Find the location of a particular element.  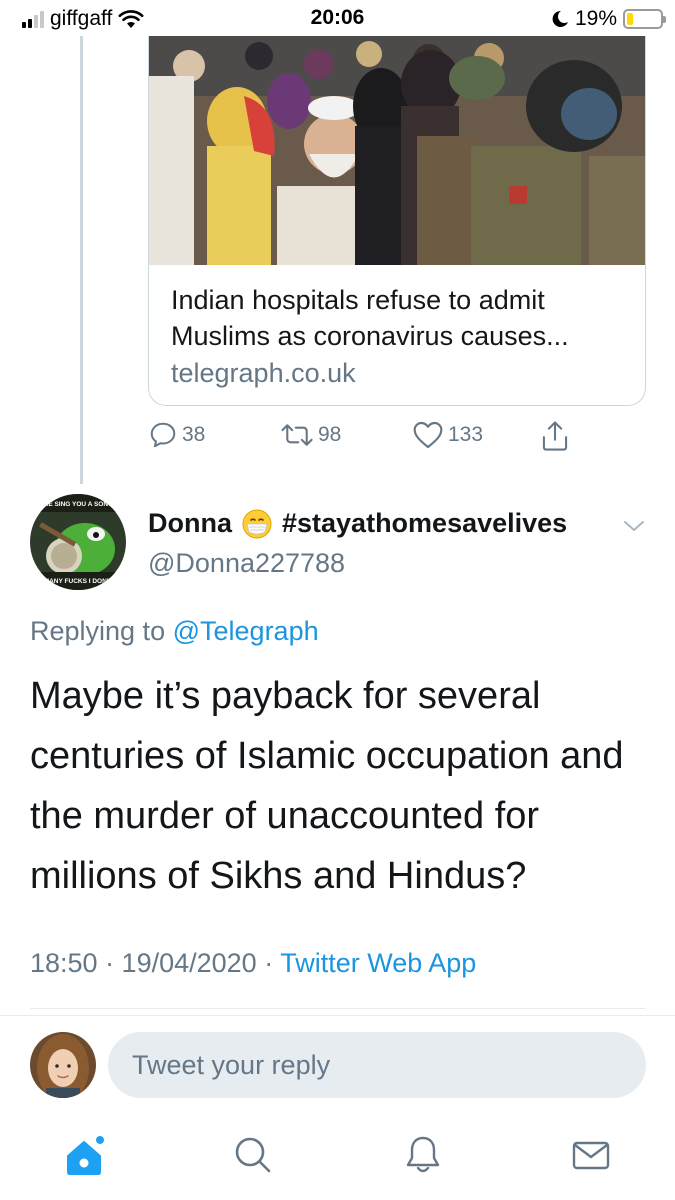

like-count: 133 is located at coordinates (466, 434).